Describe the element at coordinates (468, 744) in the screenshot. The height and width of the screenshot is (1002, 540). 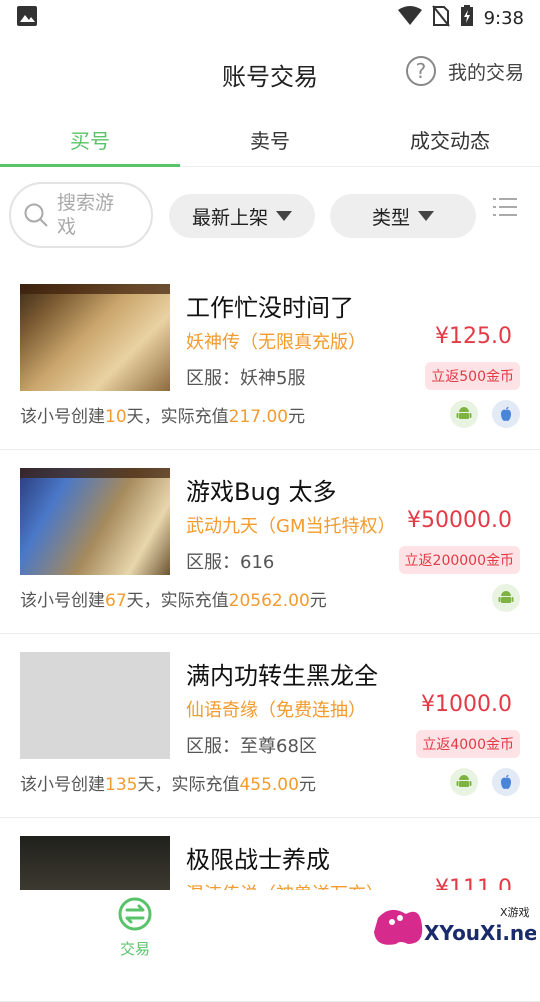
I see `rebate-badge: 立返4000金币` at that location.